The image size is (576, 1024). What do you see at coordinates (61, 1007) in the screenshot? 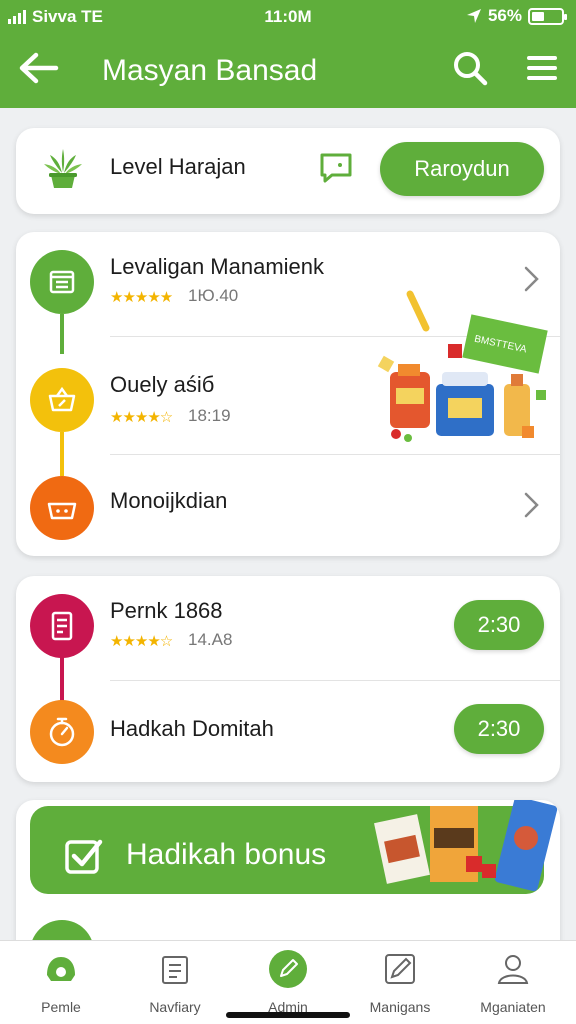
I see `nav-label: Pemle` at bounding box center [61, 1007].